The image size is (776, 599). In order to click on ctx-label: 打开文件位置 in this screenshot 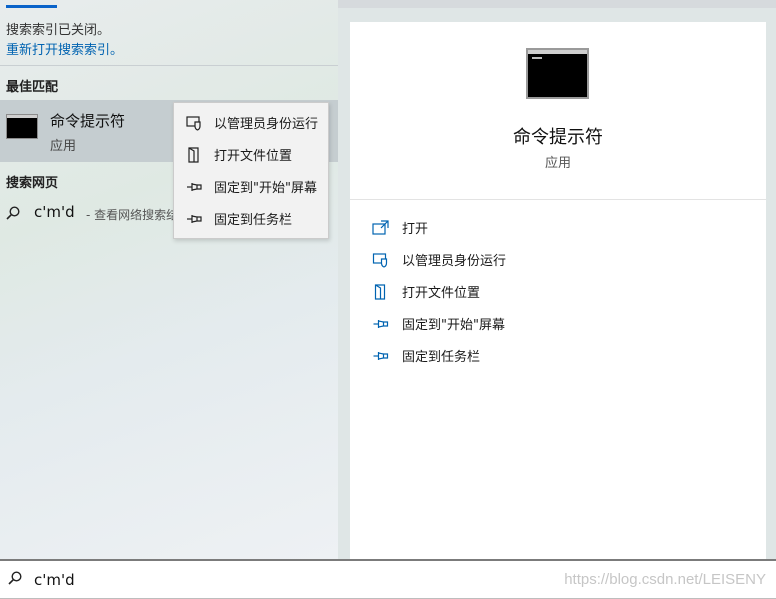, I will do `click(253, 156)`.